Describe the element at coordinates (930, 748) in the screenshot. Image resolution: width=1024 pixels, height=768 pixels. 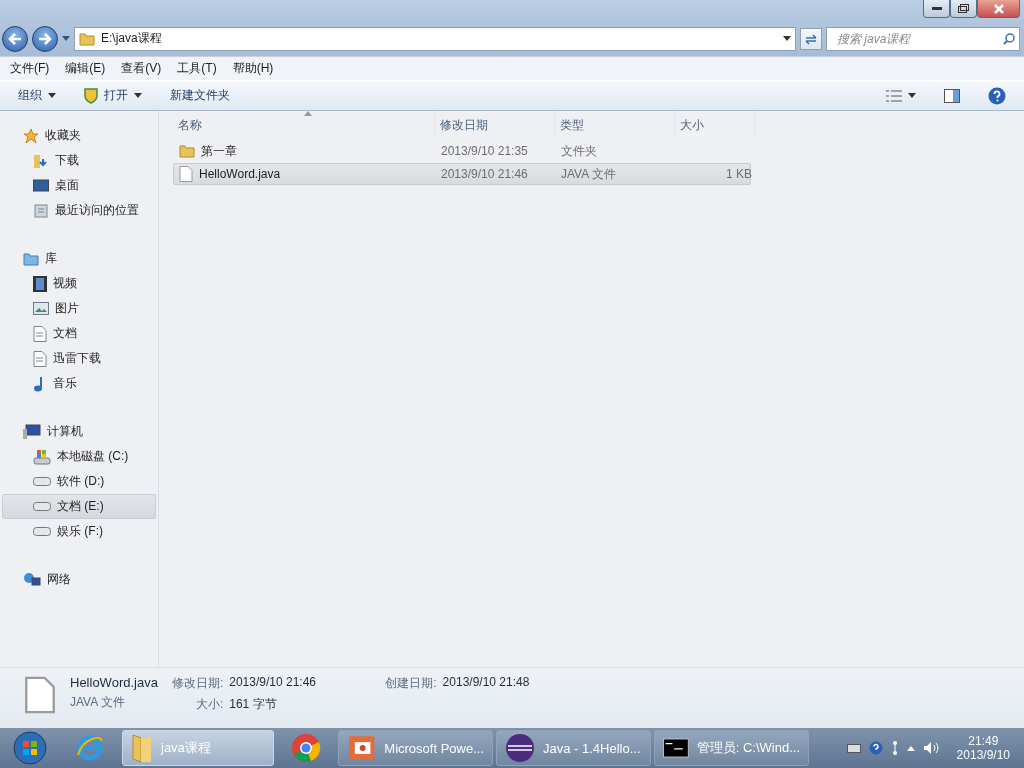
I see `speaker-icon` at that location.